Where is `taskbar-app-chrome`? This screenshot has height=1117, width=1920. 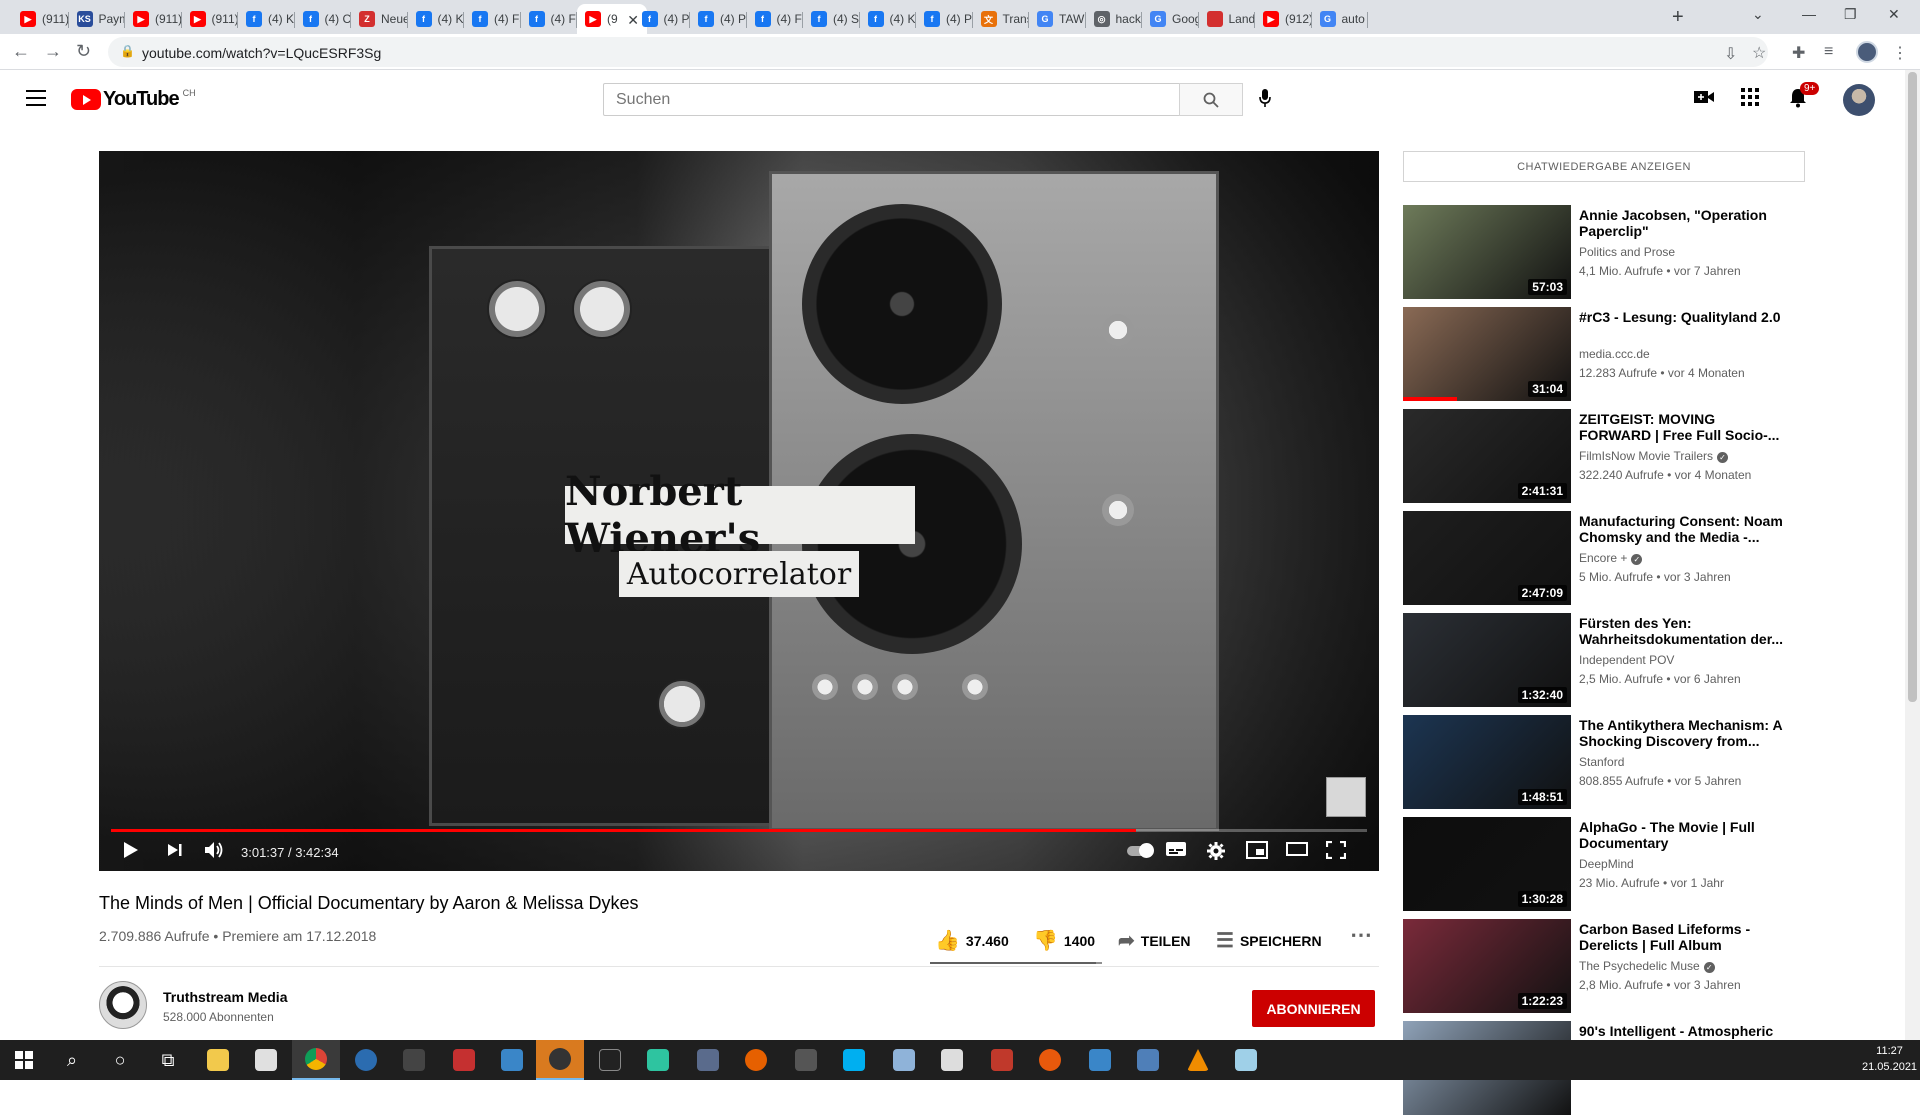
taskbar-app-chrome is located at coordinates (316, 1060).